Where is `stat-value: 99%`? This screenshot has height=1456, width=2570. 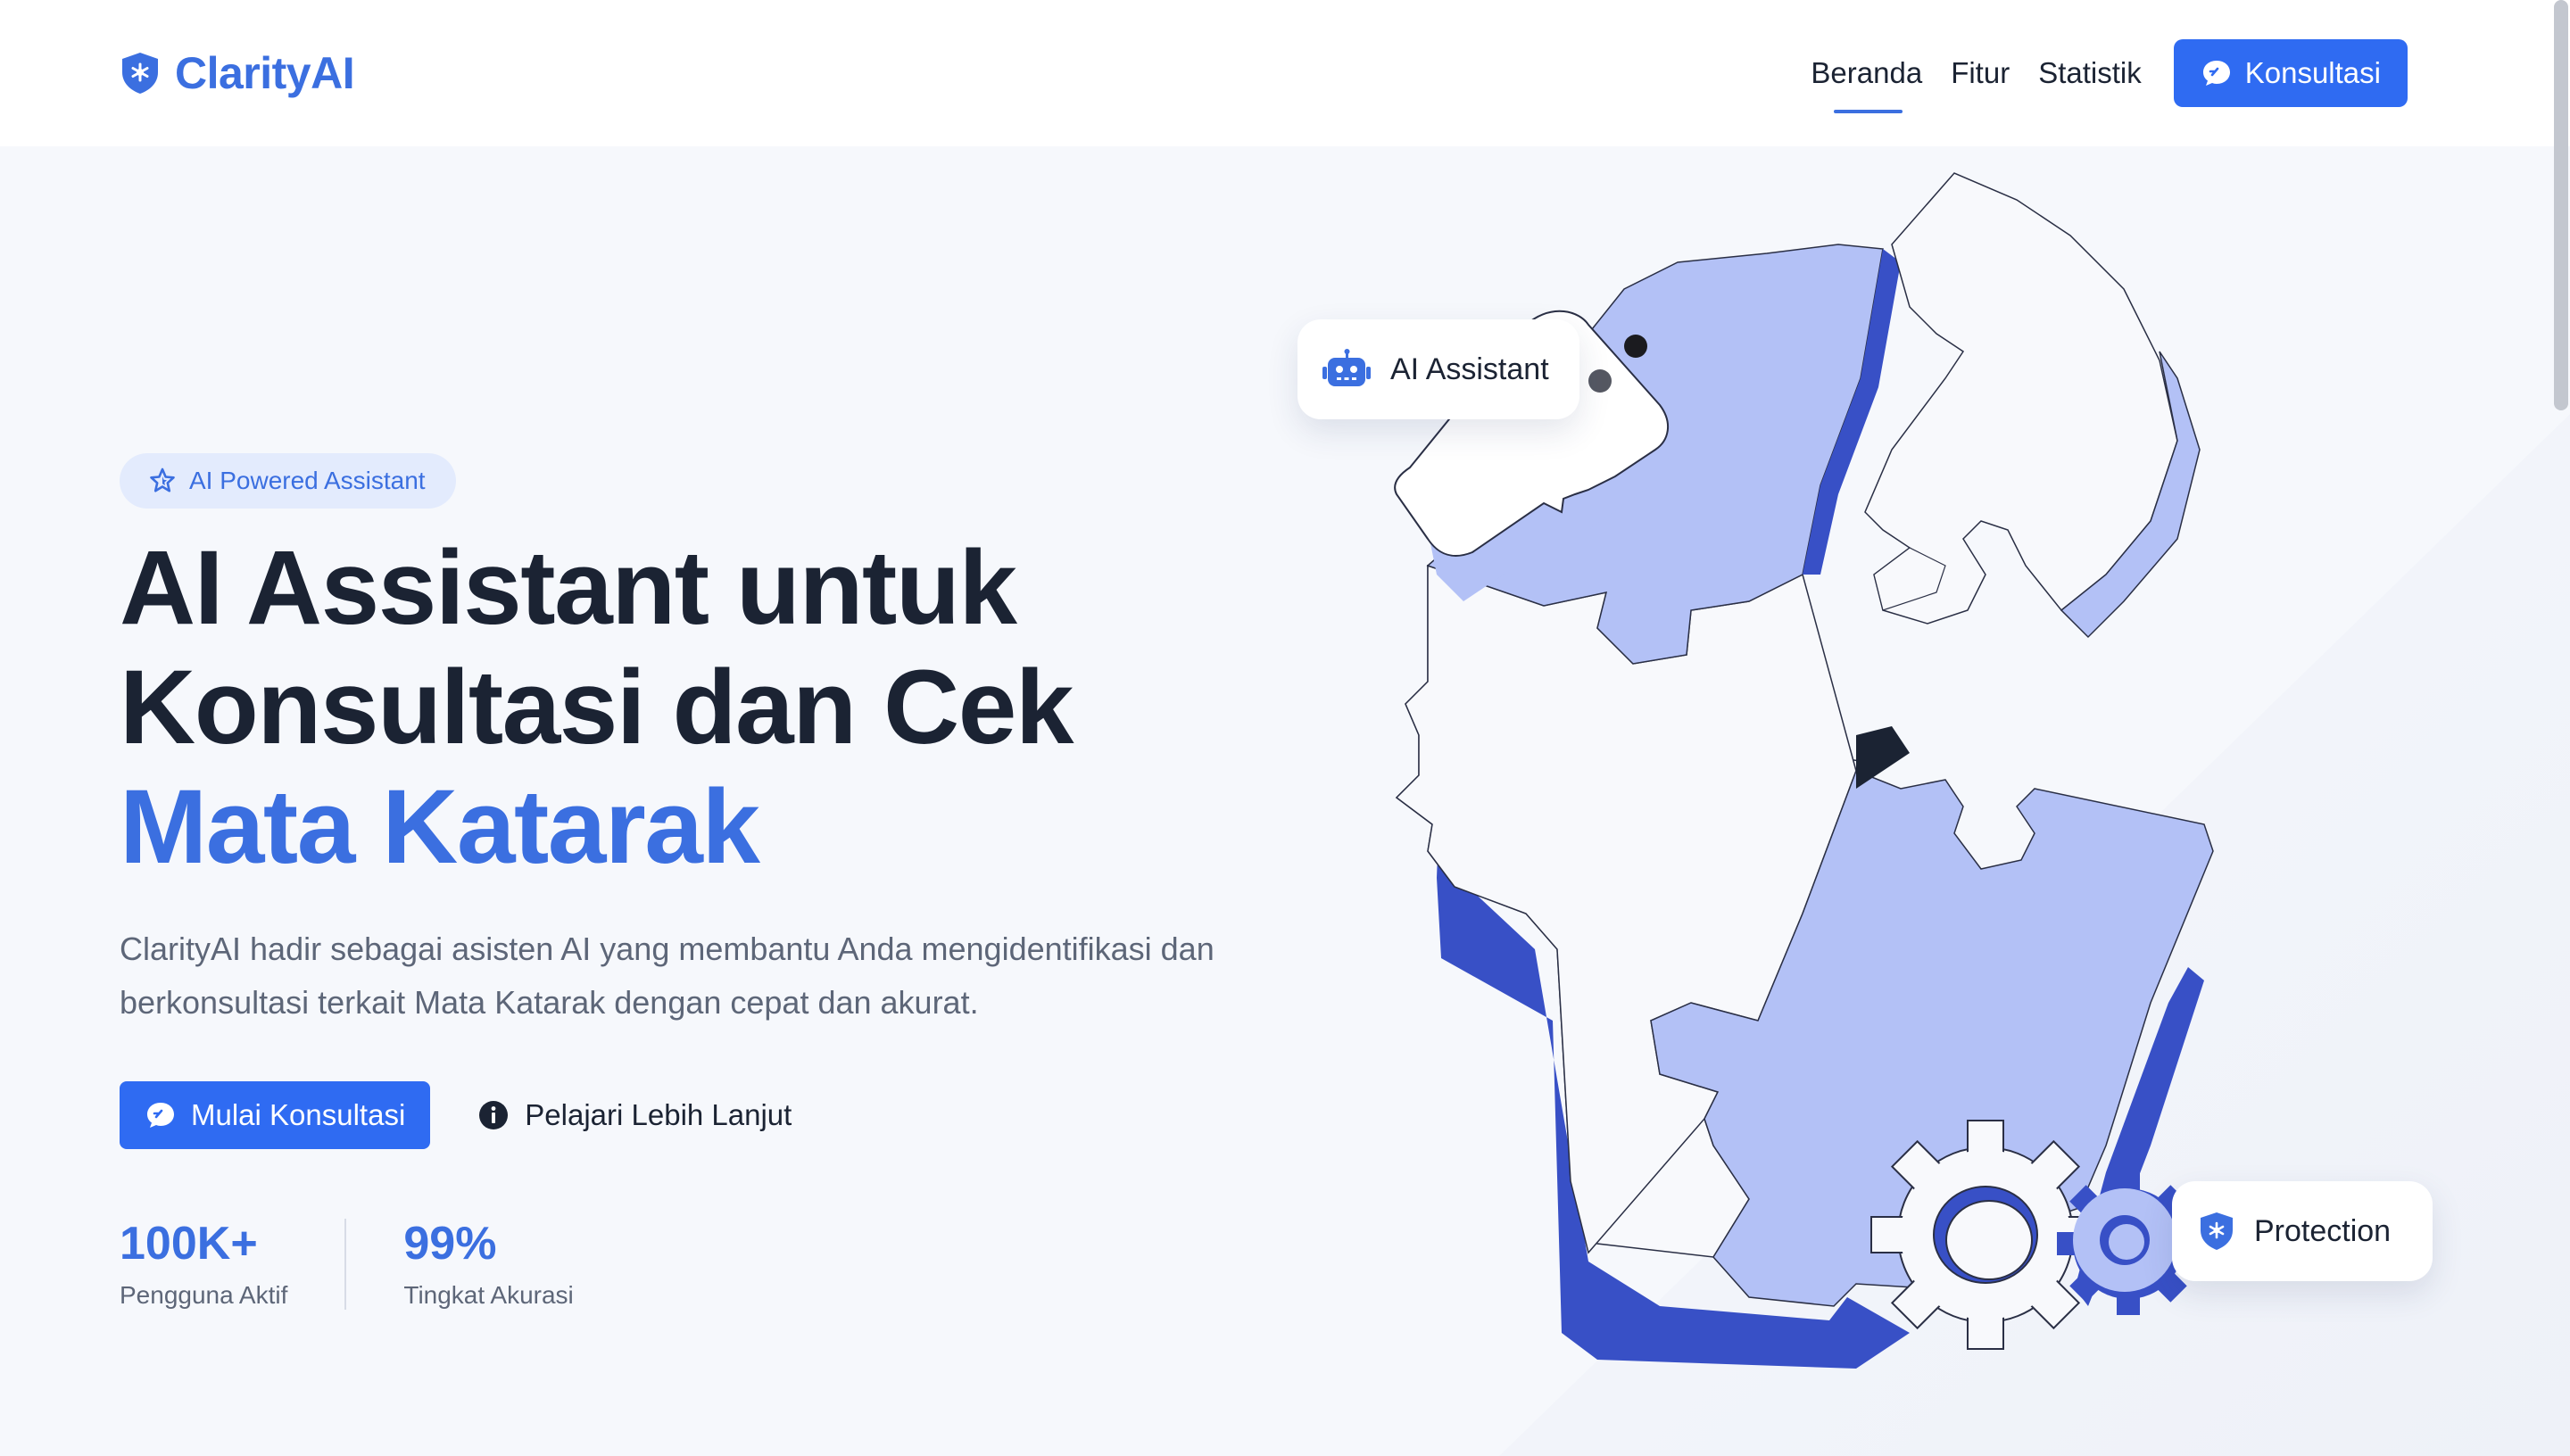 stat-value: 99% is located at coordinates (450, 1244).